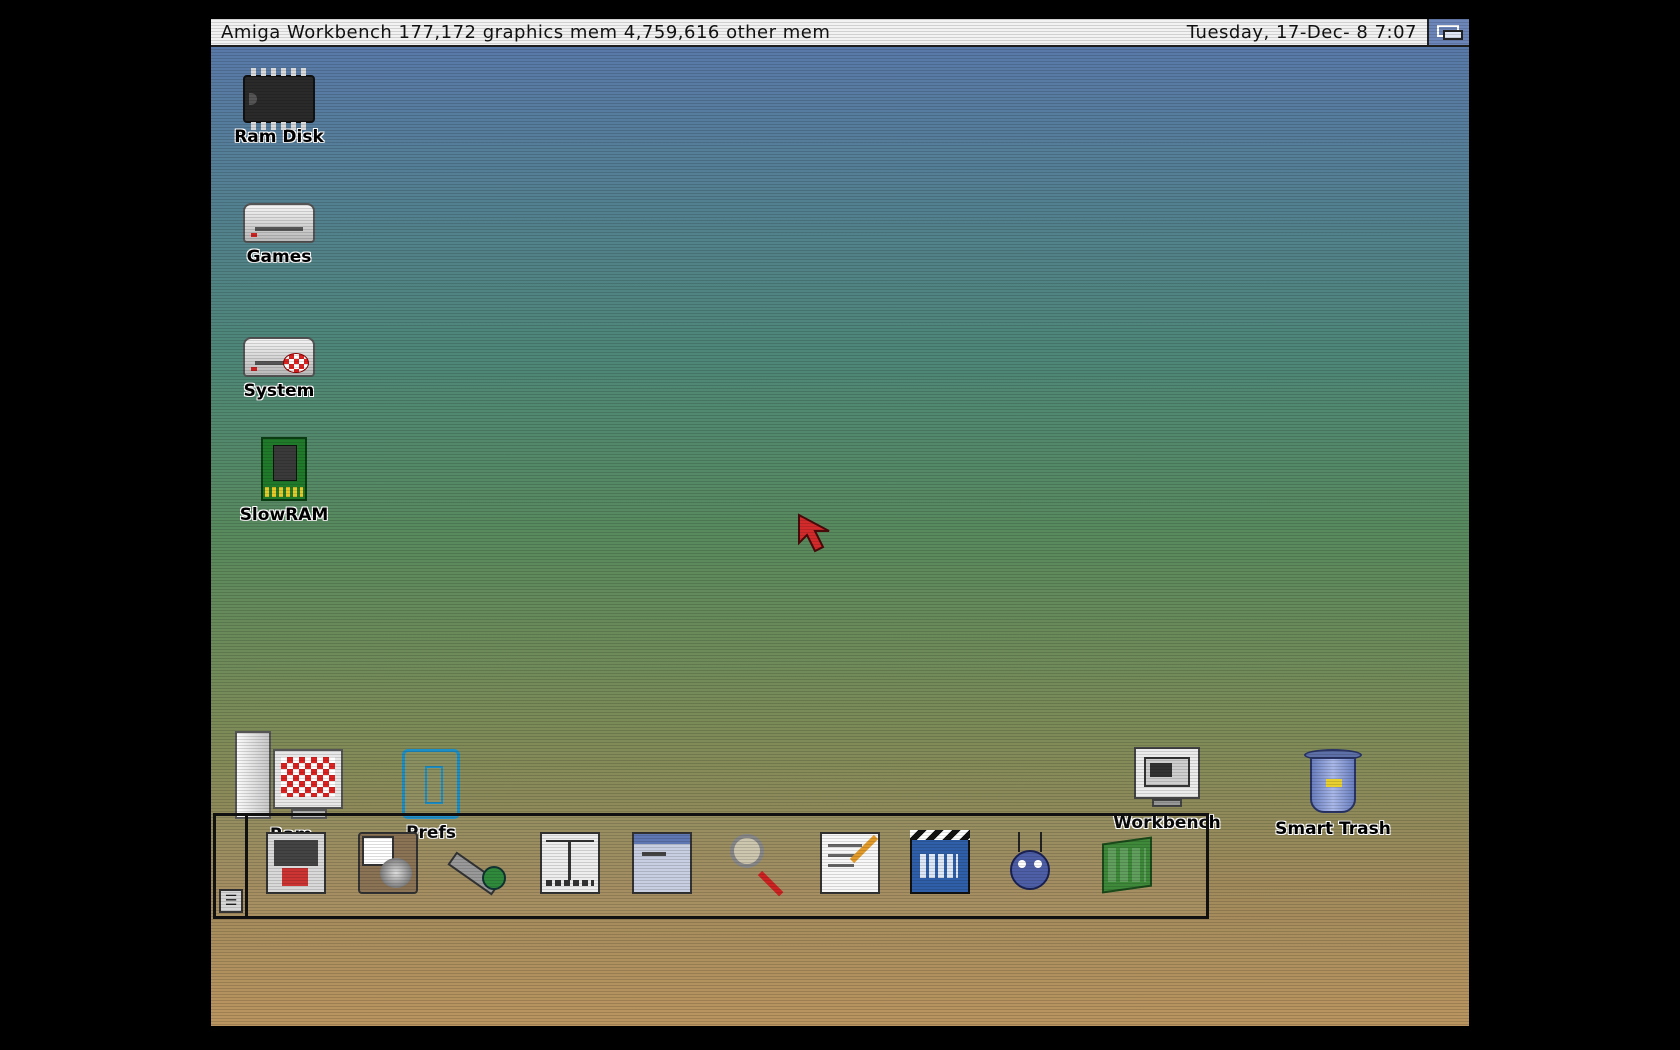 The height and width of the screenshot is (1050, 1680). What do you see at coordinates (231, 901) in the screenshot?
I see `dock-menu-button: ☰` at bounding box center [231, 901].